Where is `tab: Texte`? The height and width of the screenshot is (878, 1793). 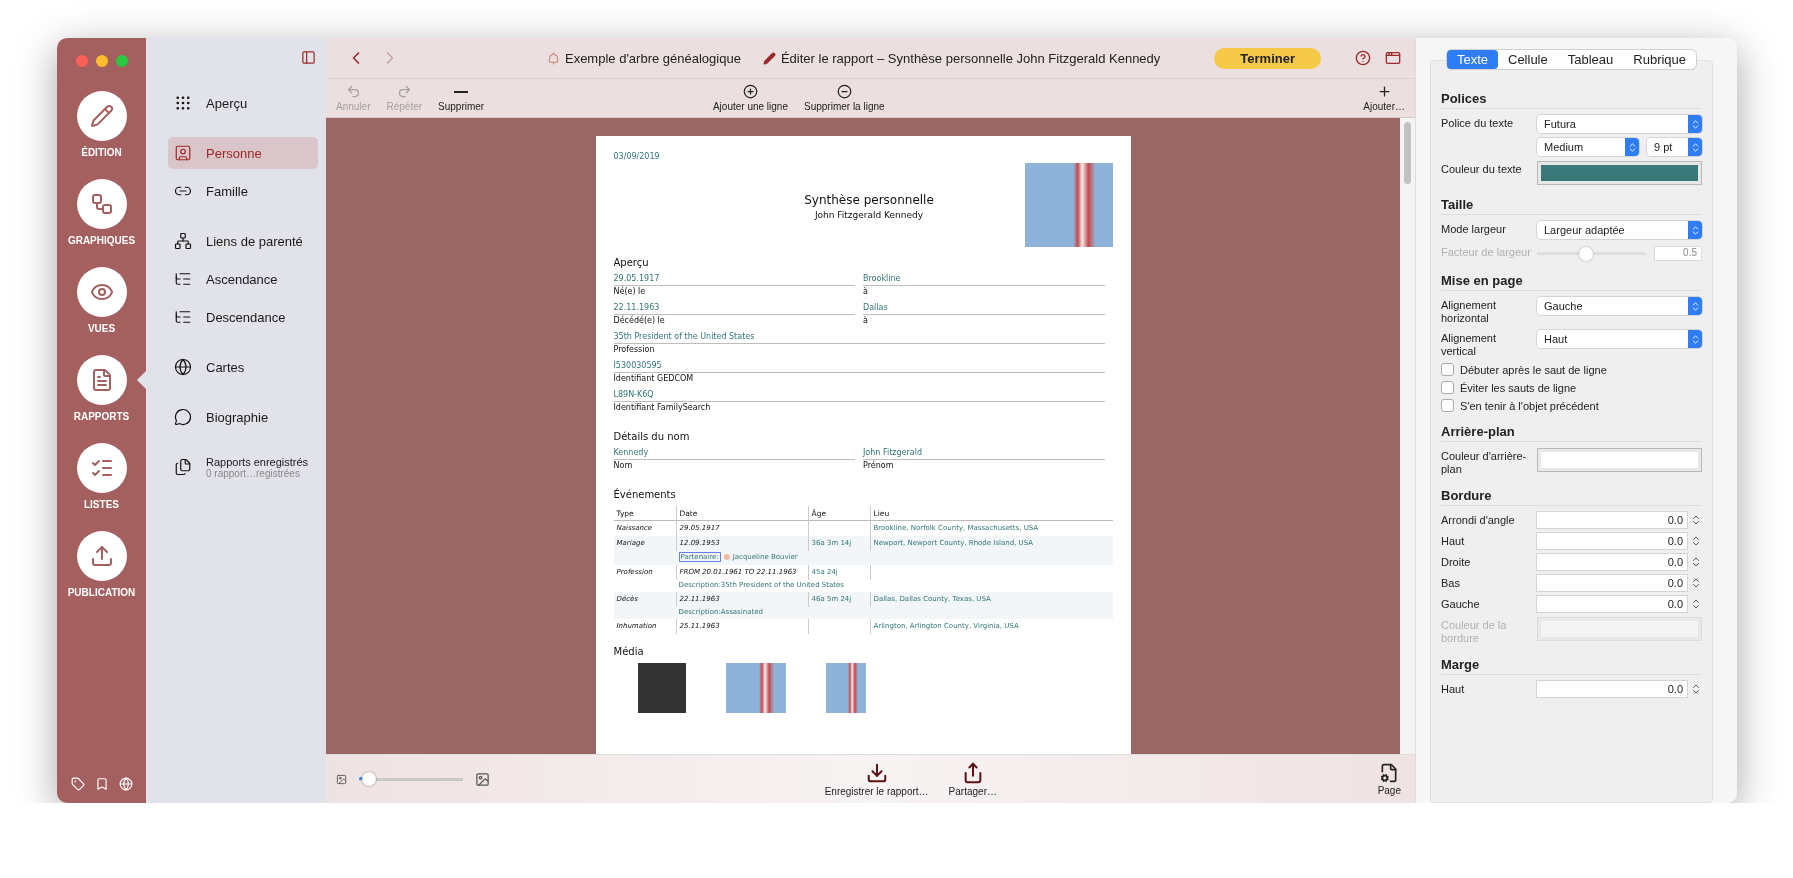 tab: Texte is located at coordinates (1472, 59).